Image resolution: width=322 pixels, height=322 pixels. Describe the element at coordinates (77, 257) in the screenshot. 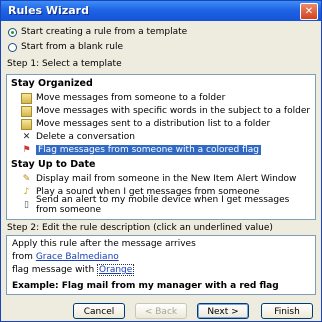

I see `sender-link: Grace Balmediano` at that location.